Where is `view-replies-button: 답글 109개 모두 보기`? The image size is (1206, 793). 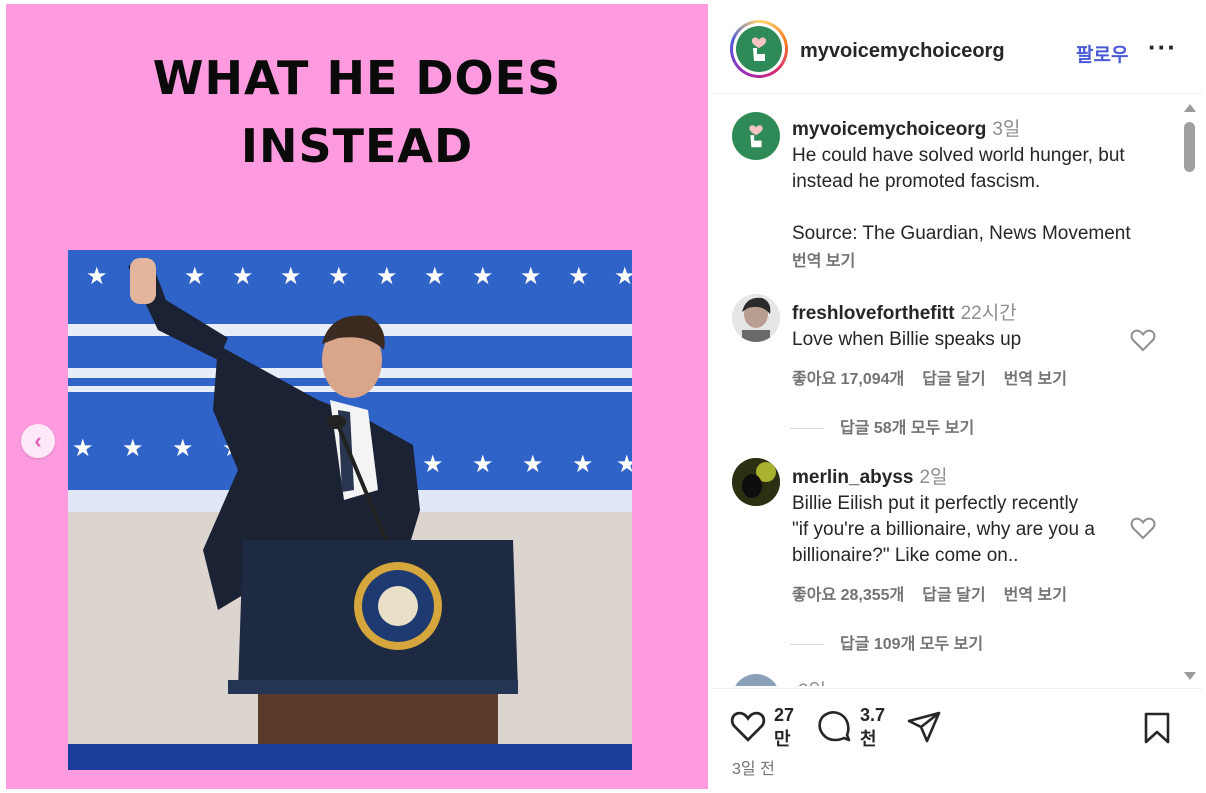 view-replies-button: 답글 109개 모두 보기 is located at coordinates (886, 642).